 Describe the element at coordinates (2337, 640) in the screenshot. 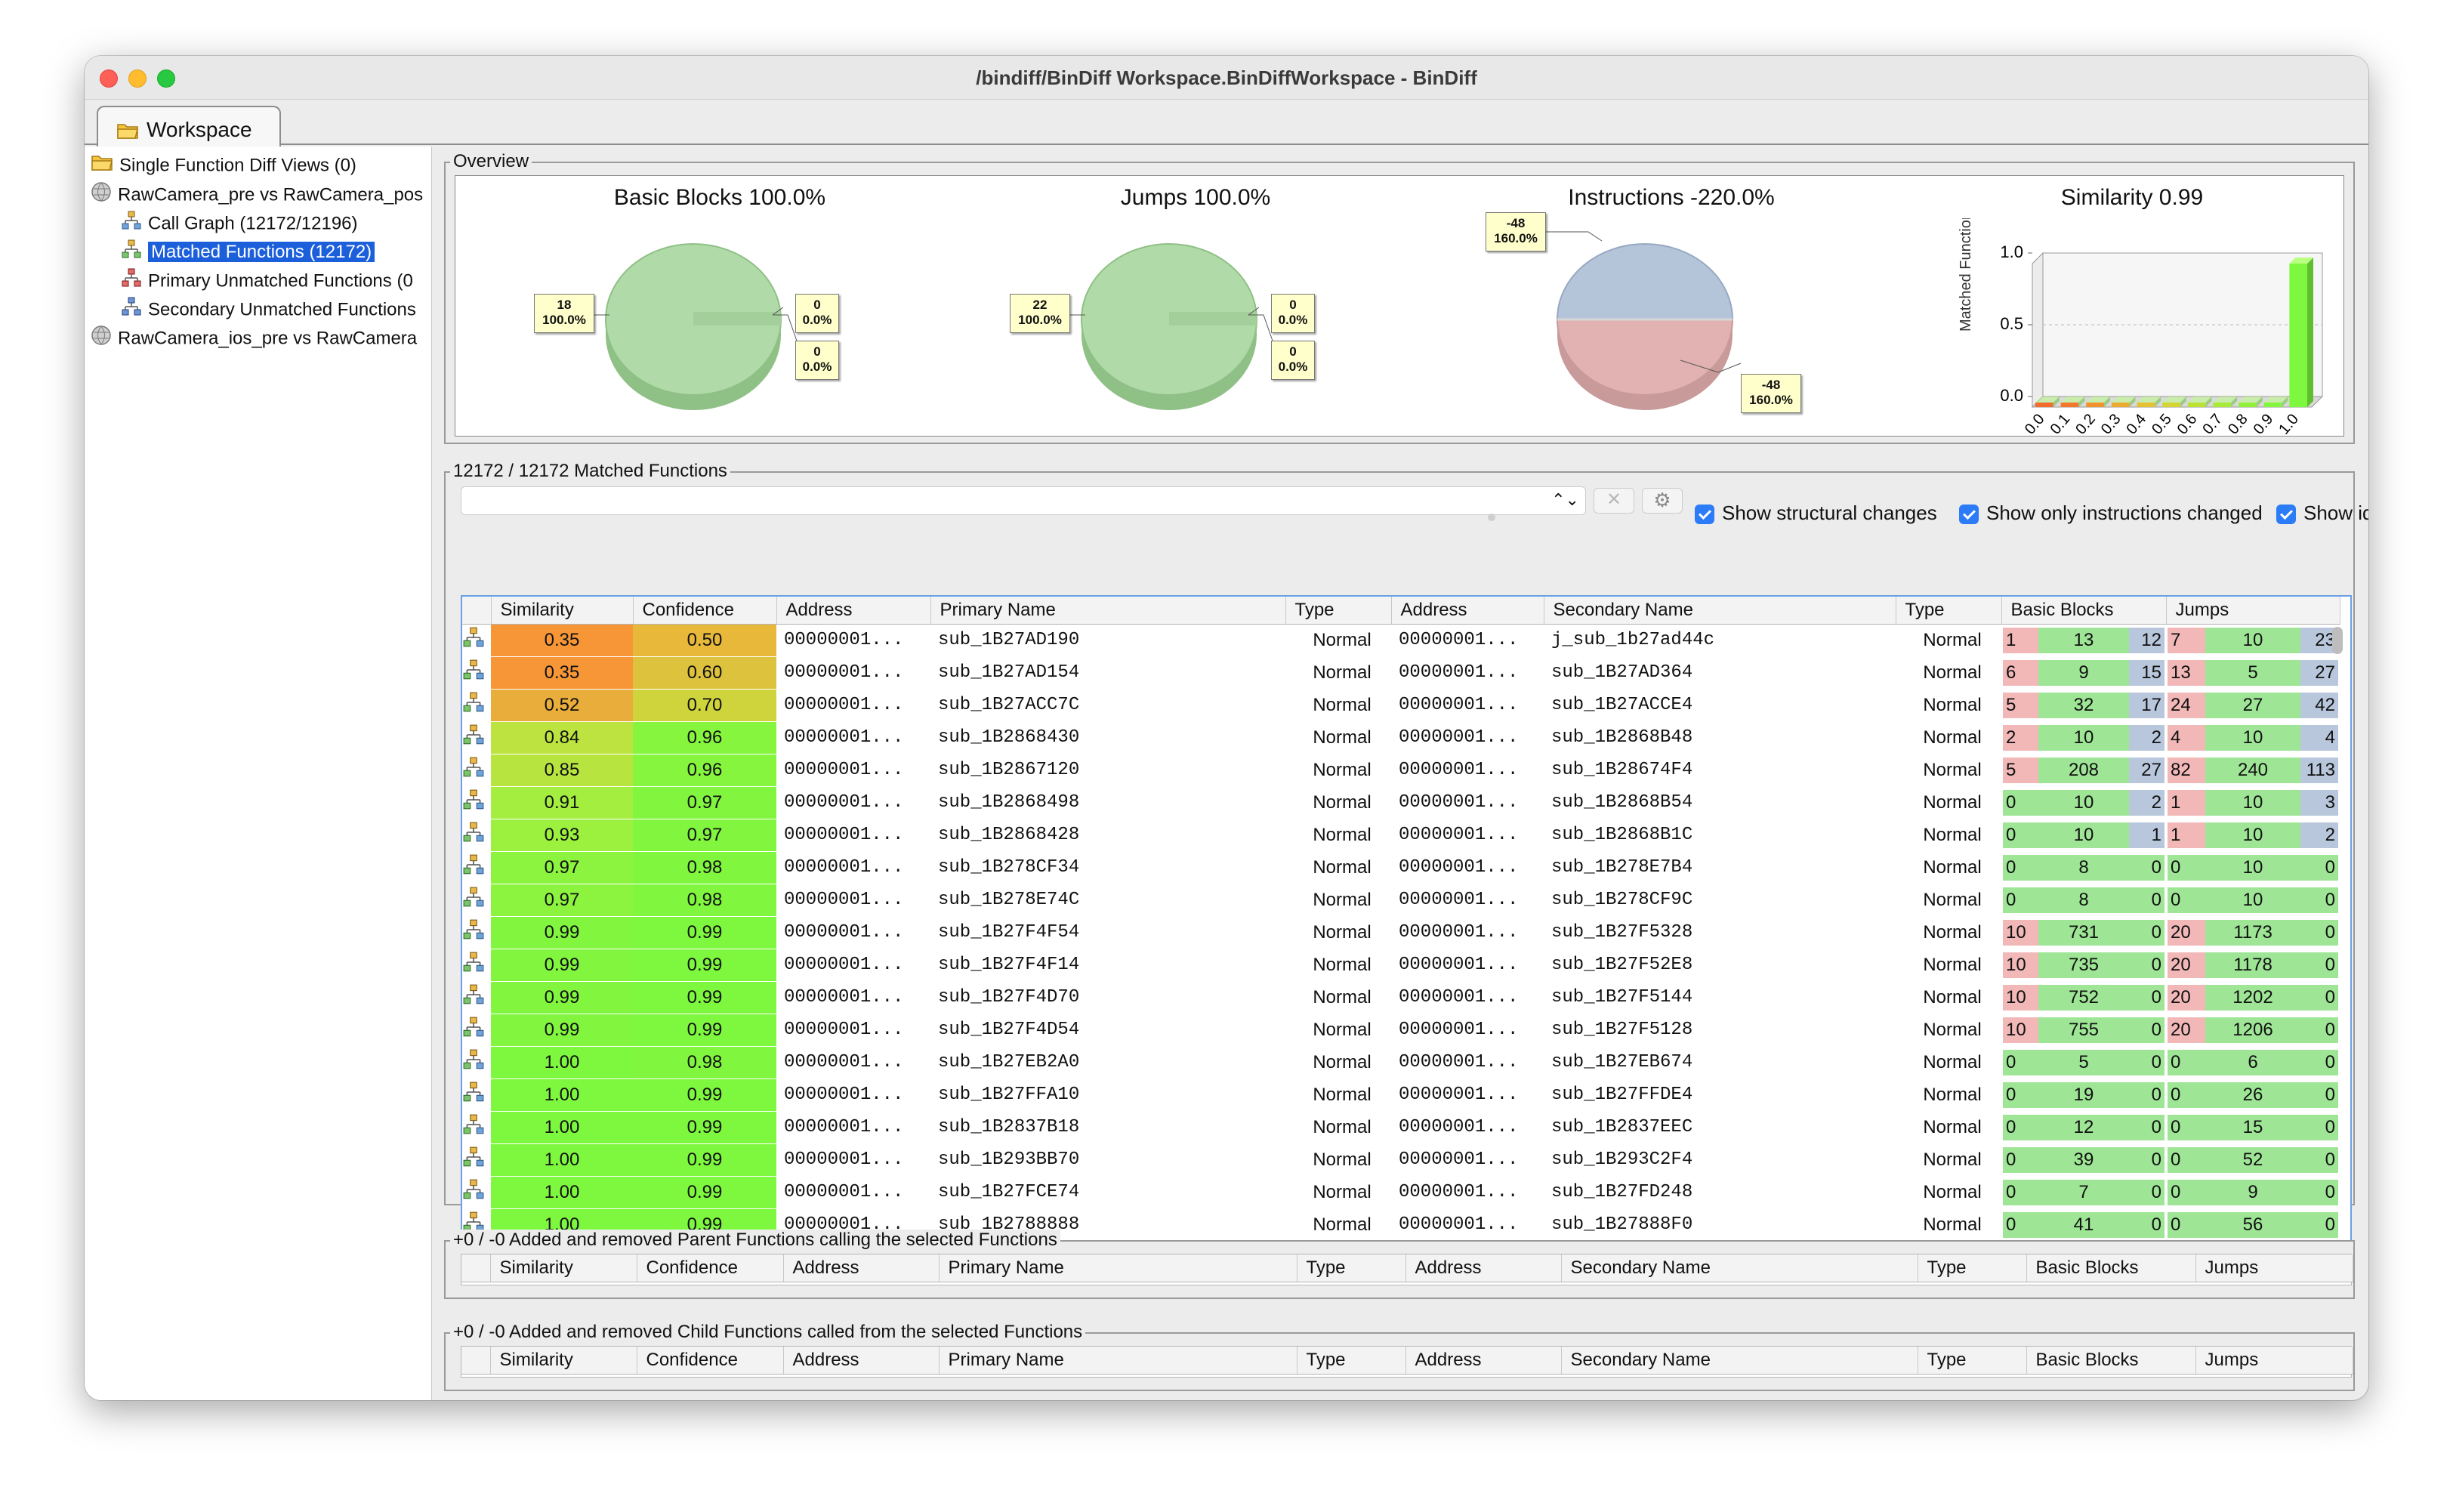

I see `table-vertical-scrollbar` at that location.